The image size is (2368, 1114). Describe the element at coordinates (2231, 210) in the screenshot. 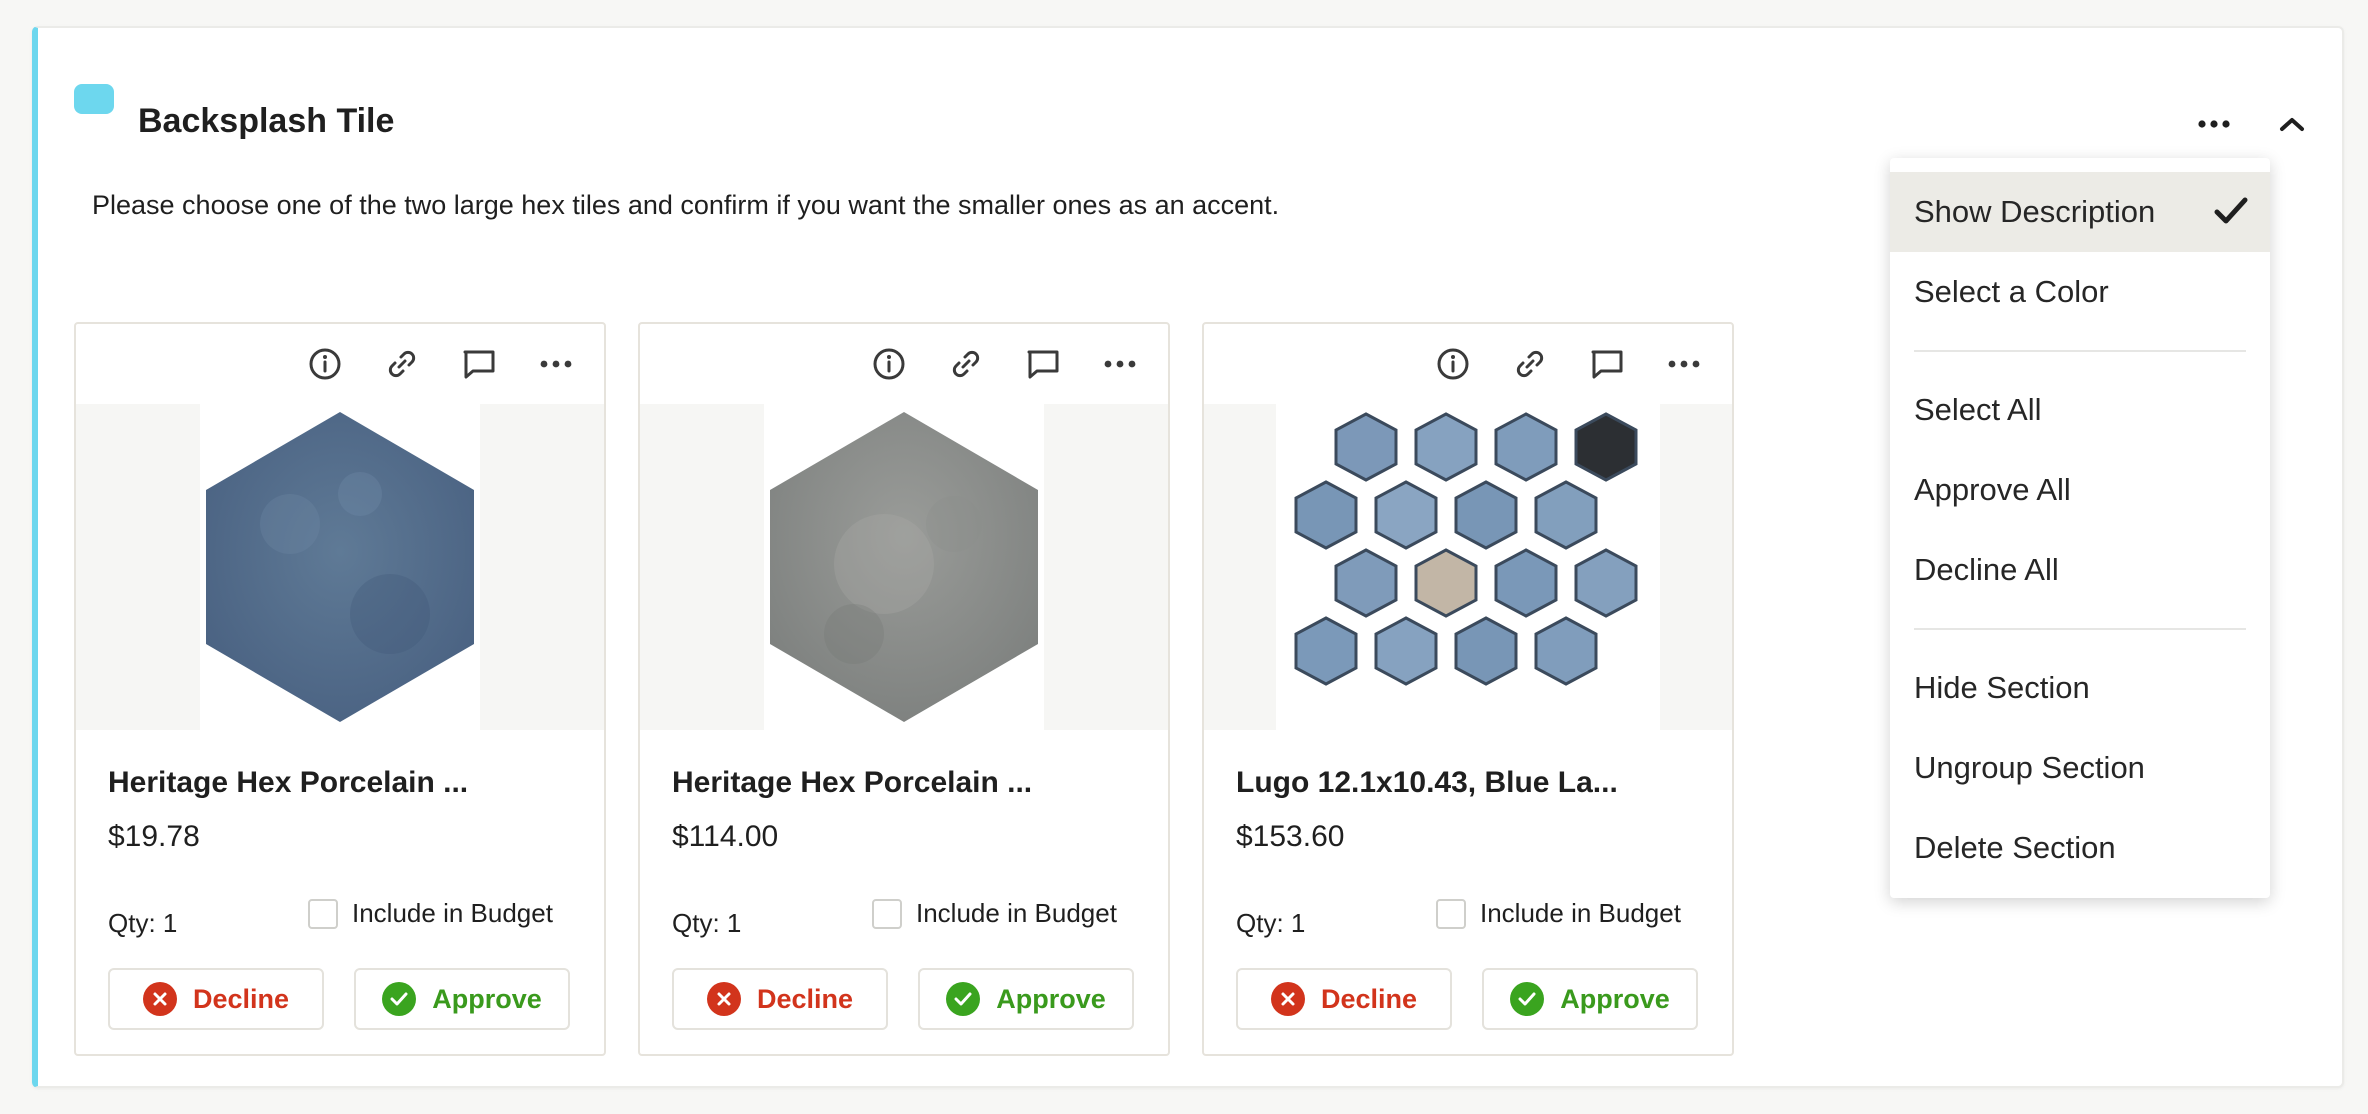

I see `checkmark-icon` at that location.